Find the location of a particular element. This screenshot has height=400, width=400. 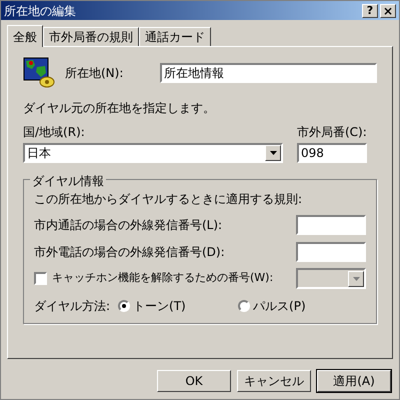

dialog-button: 適用(A) is located at coordinates (354, 381).